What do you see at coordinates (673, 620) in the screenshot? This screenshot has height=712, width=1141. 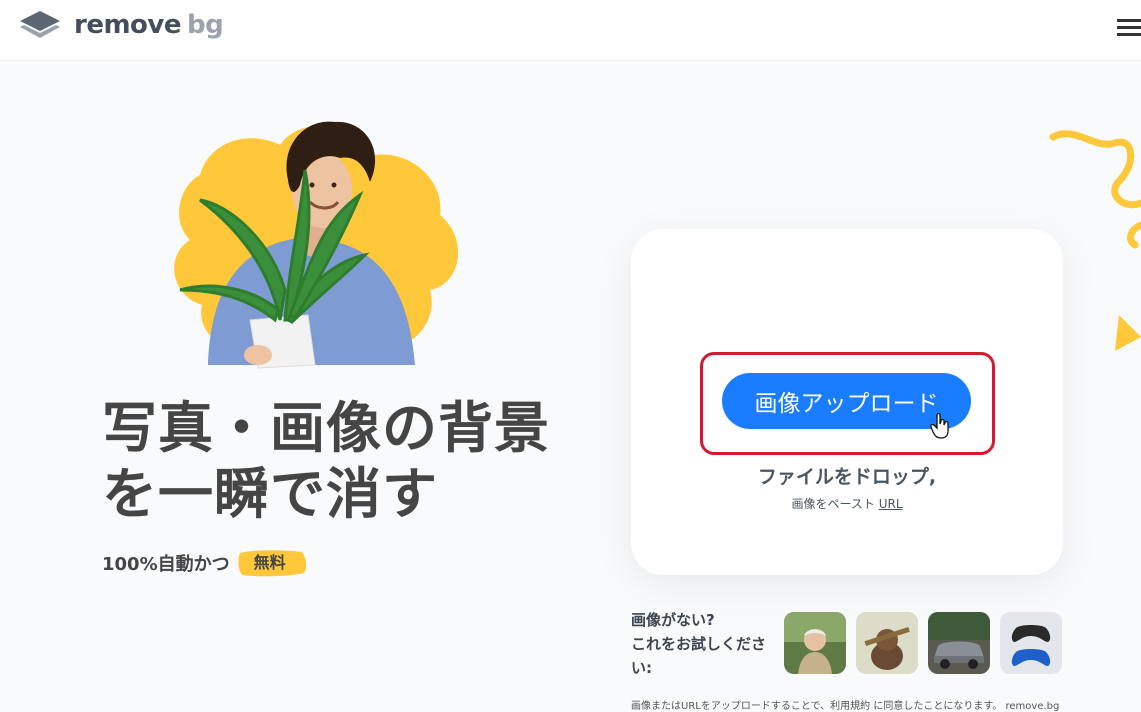 I see `samples-label-line-1: 画像がない?` at bounding box center [673, 620].